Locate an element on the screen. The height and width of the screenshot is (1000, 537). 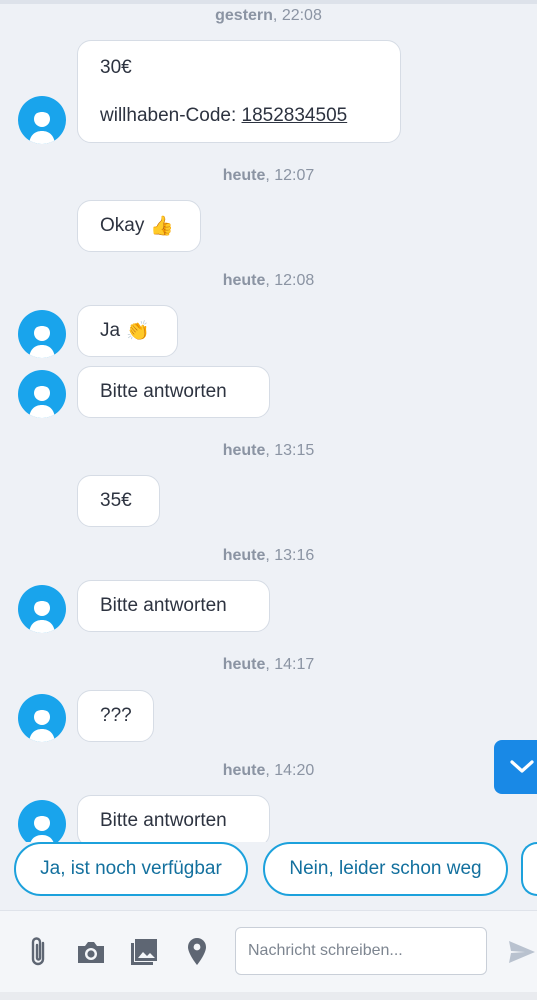
message-text: 35€ is located at coordinates (116, 500).